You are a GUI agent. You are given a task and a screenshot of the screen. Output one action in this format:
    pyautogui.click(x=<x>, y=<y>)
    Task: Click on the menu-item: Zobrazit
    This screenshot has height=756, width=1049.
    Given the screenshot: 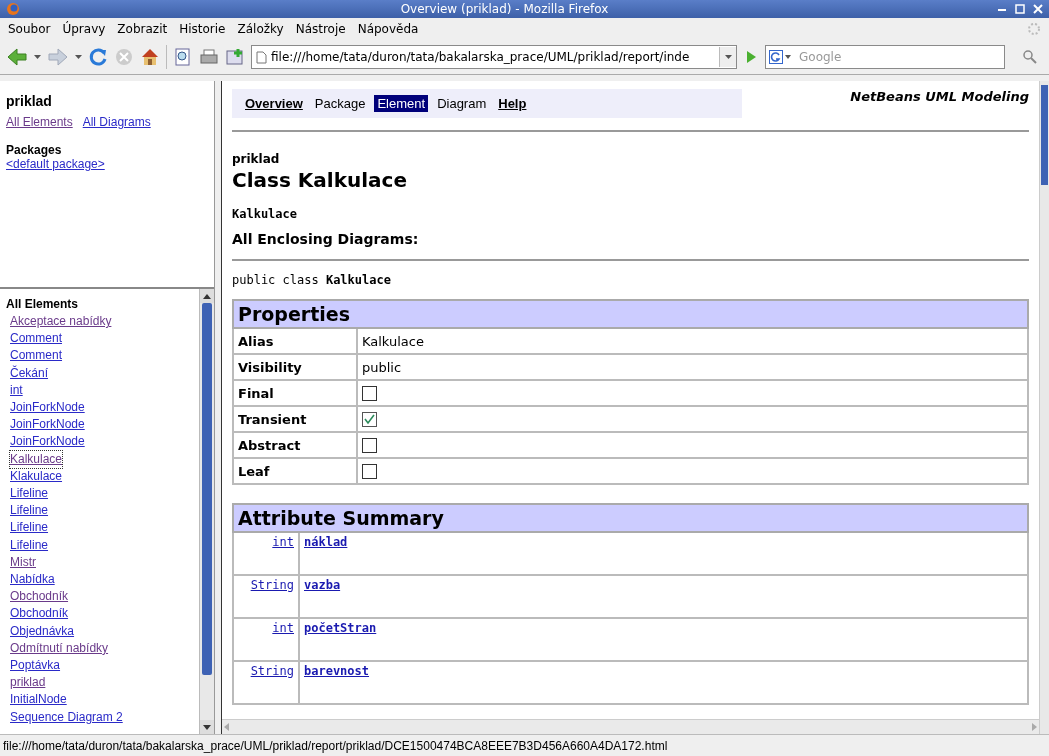 What is the action you would take?
    pyautogui.click(x=142, y=29)
    